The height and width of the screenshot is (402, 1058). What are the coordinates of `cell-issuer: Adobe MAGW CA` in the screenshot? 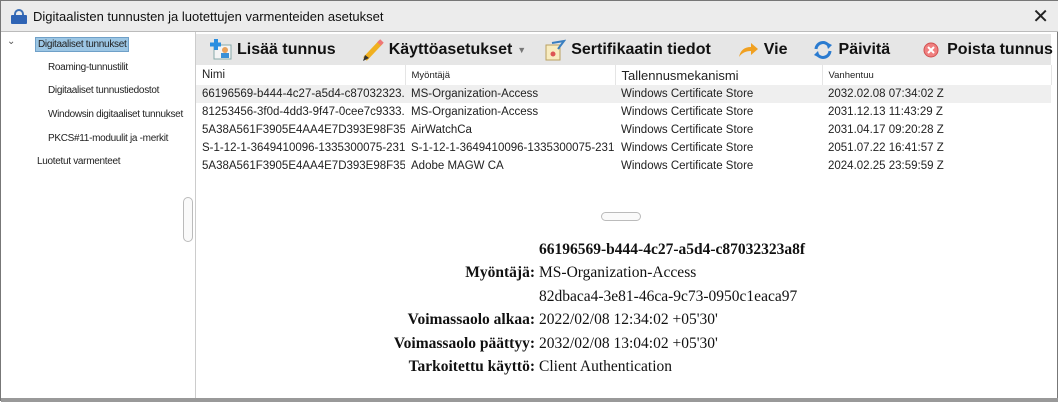 It's located at (457, 166).